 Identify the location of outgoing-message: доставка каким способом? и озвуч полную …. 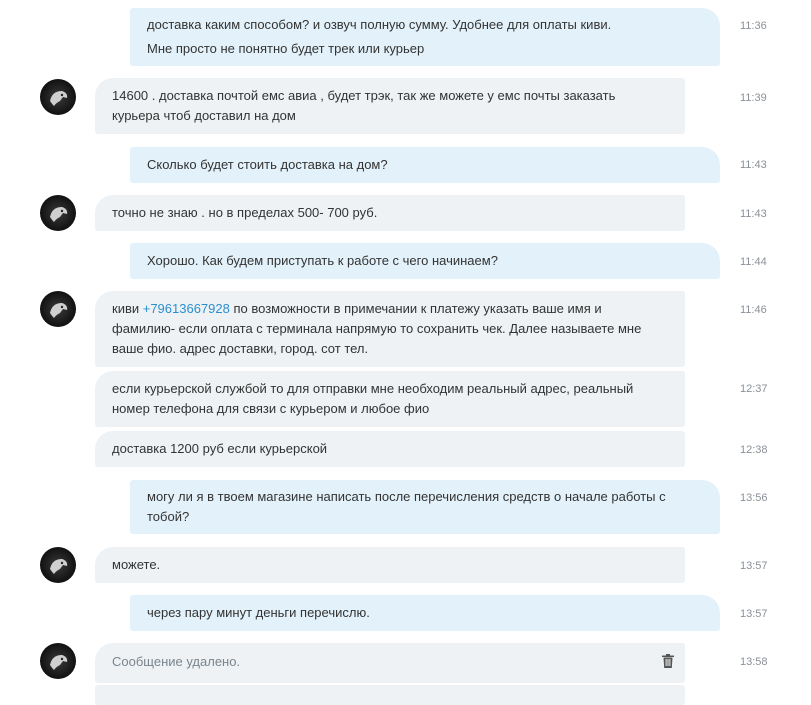
(425, 37).